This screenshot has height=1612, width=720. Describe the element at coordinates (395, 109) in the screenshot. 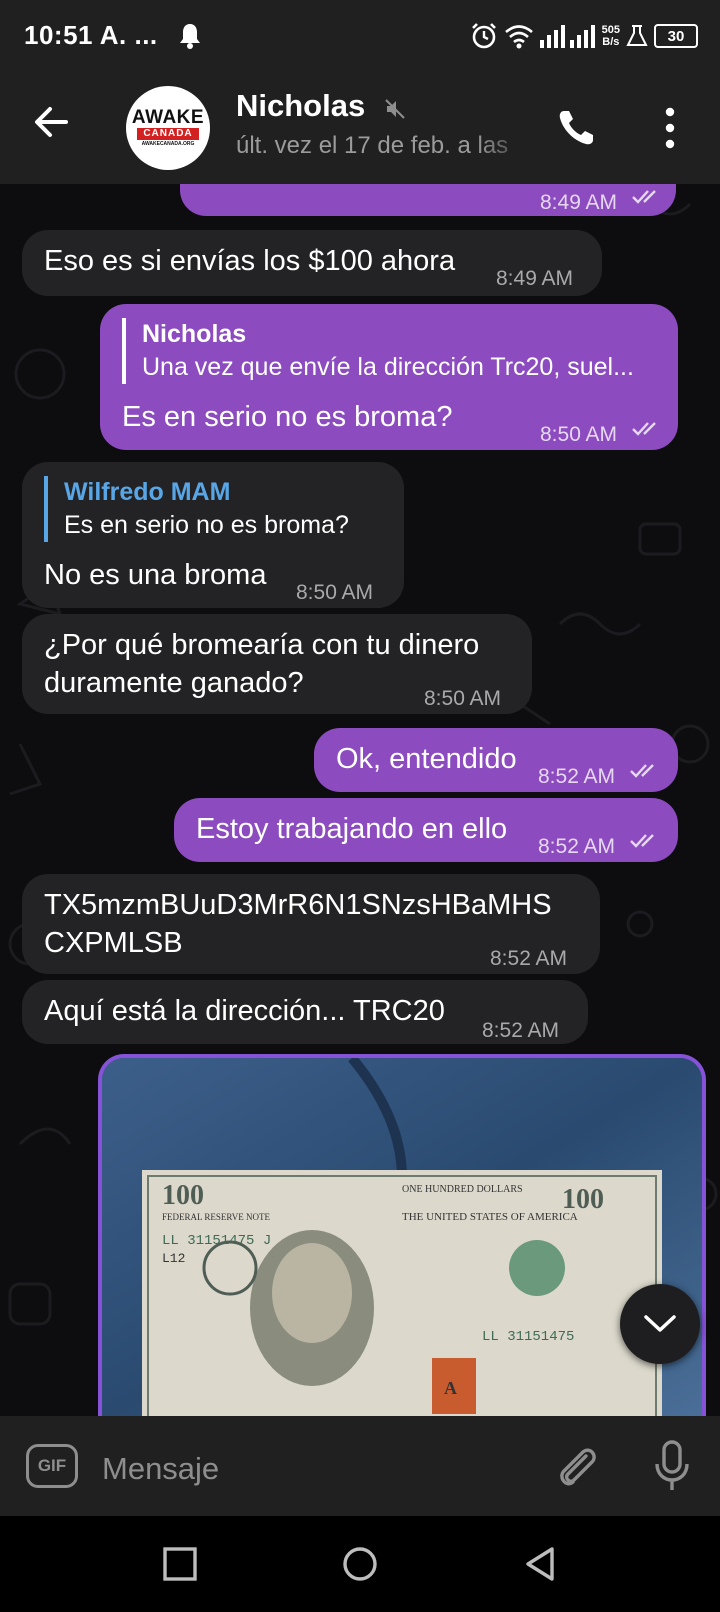

I see `muted-speaker-icon` at that location.